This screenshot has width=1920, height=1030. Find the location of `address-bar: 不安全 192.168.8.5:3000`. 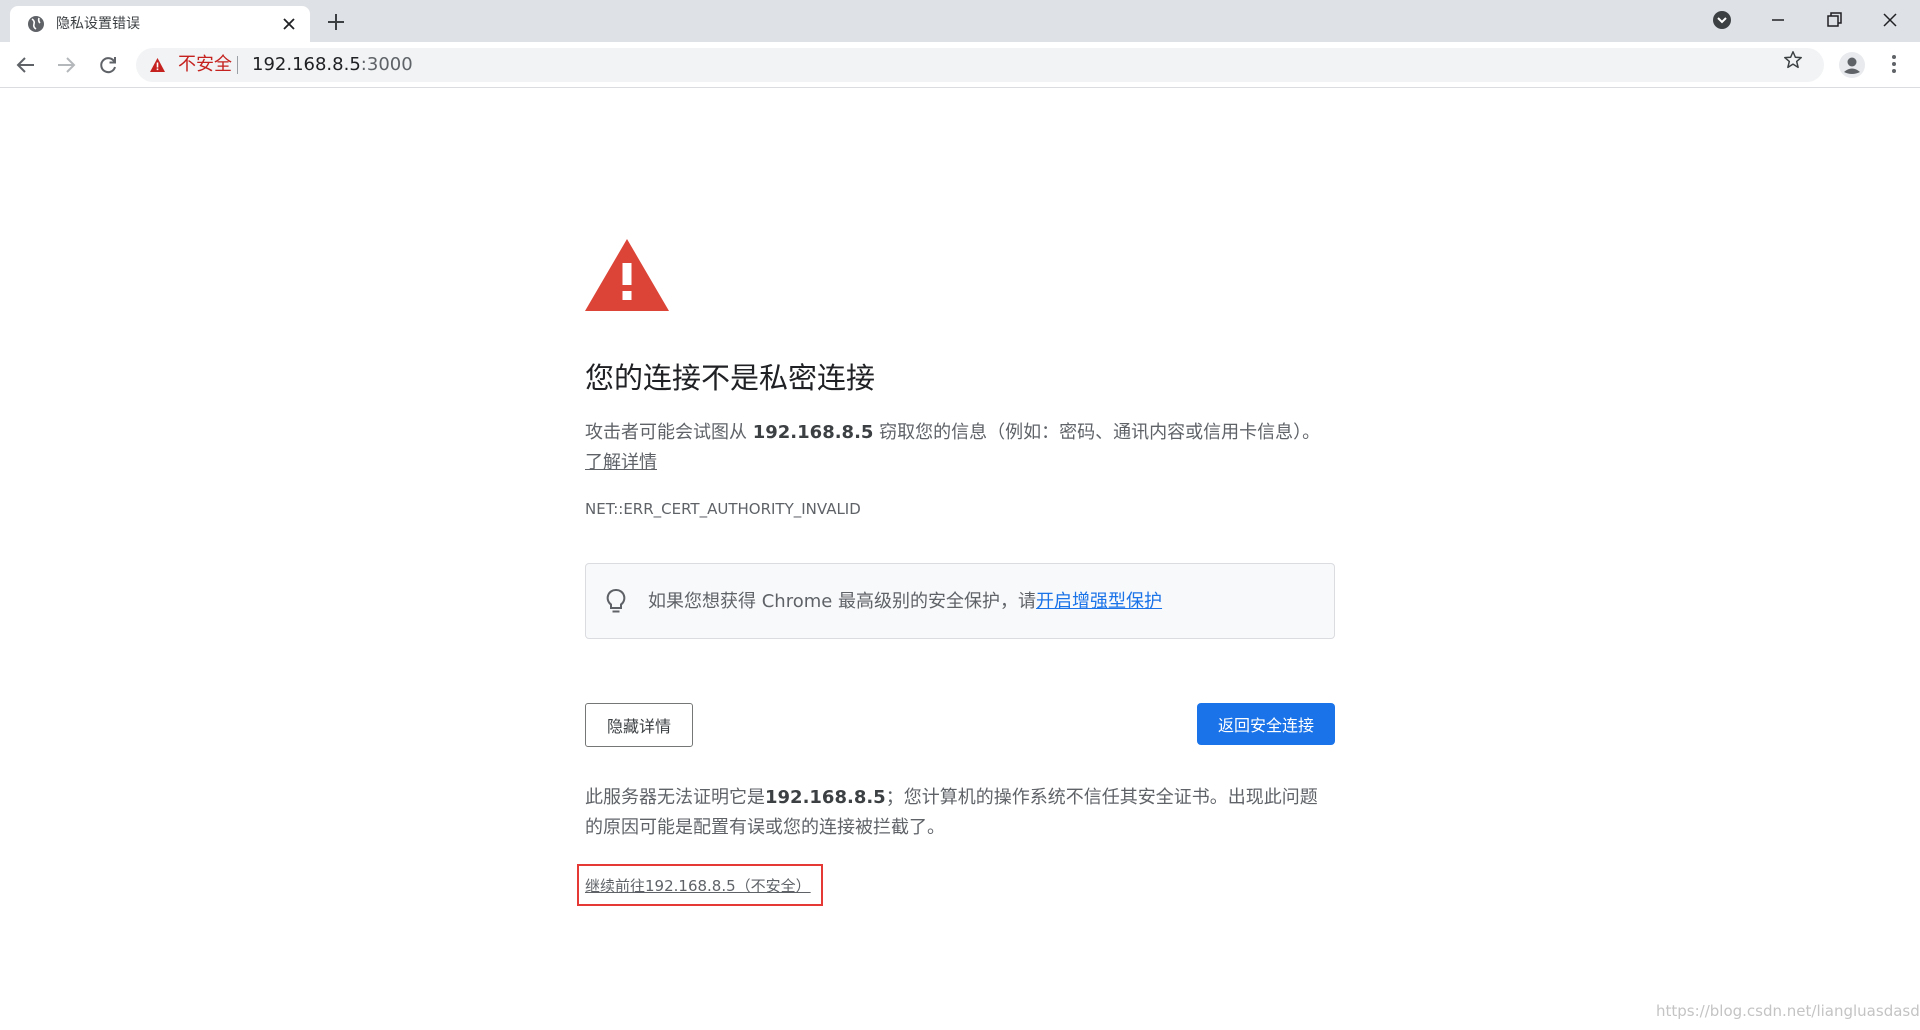

address-bar: 不安全 192.168.8.5:3000 is located at coordinates (980, 65).